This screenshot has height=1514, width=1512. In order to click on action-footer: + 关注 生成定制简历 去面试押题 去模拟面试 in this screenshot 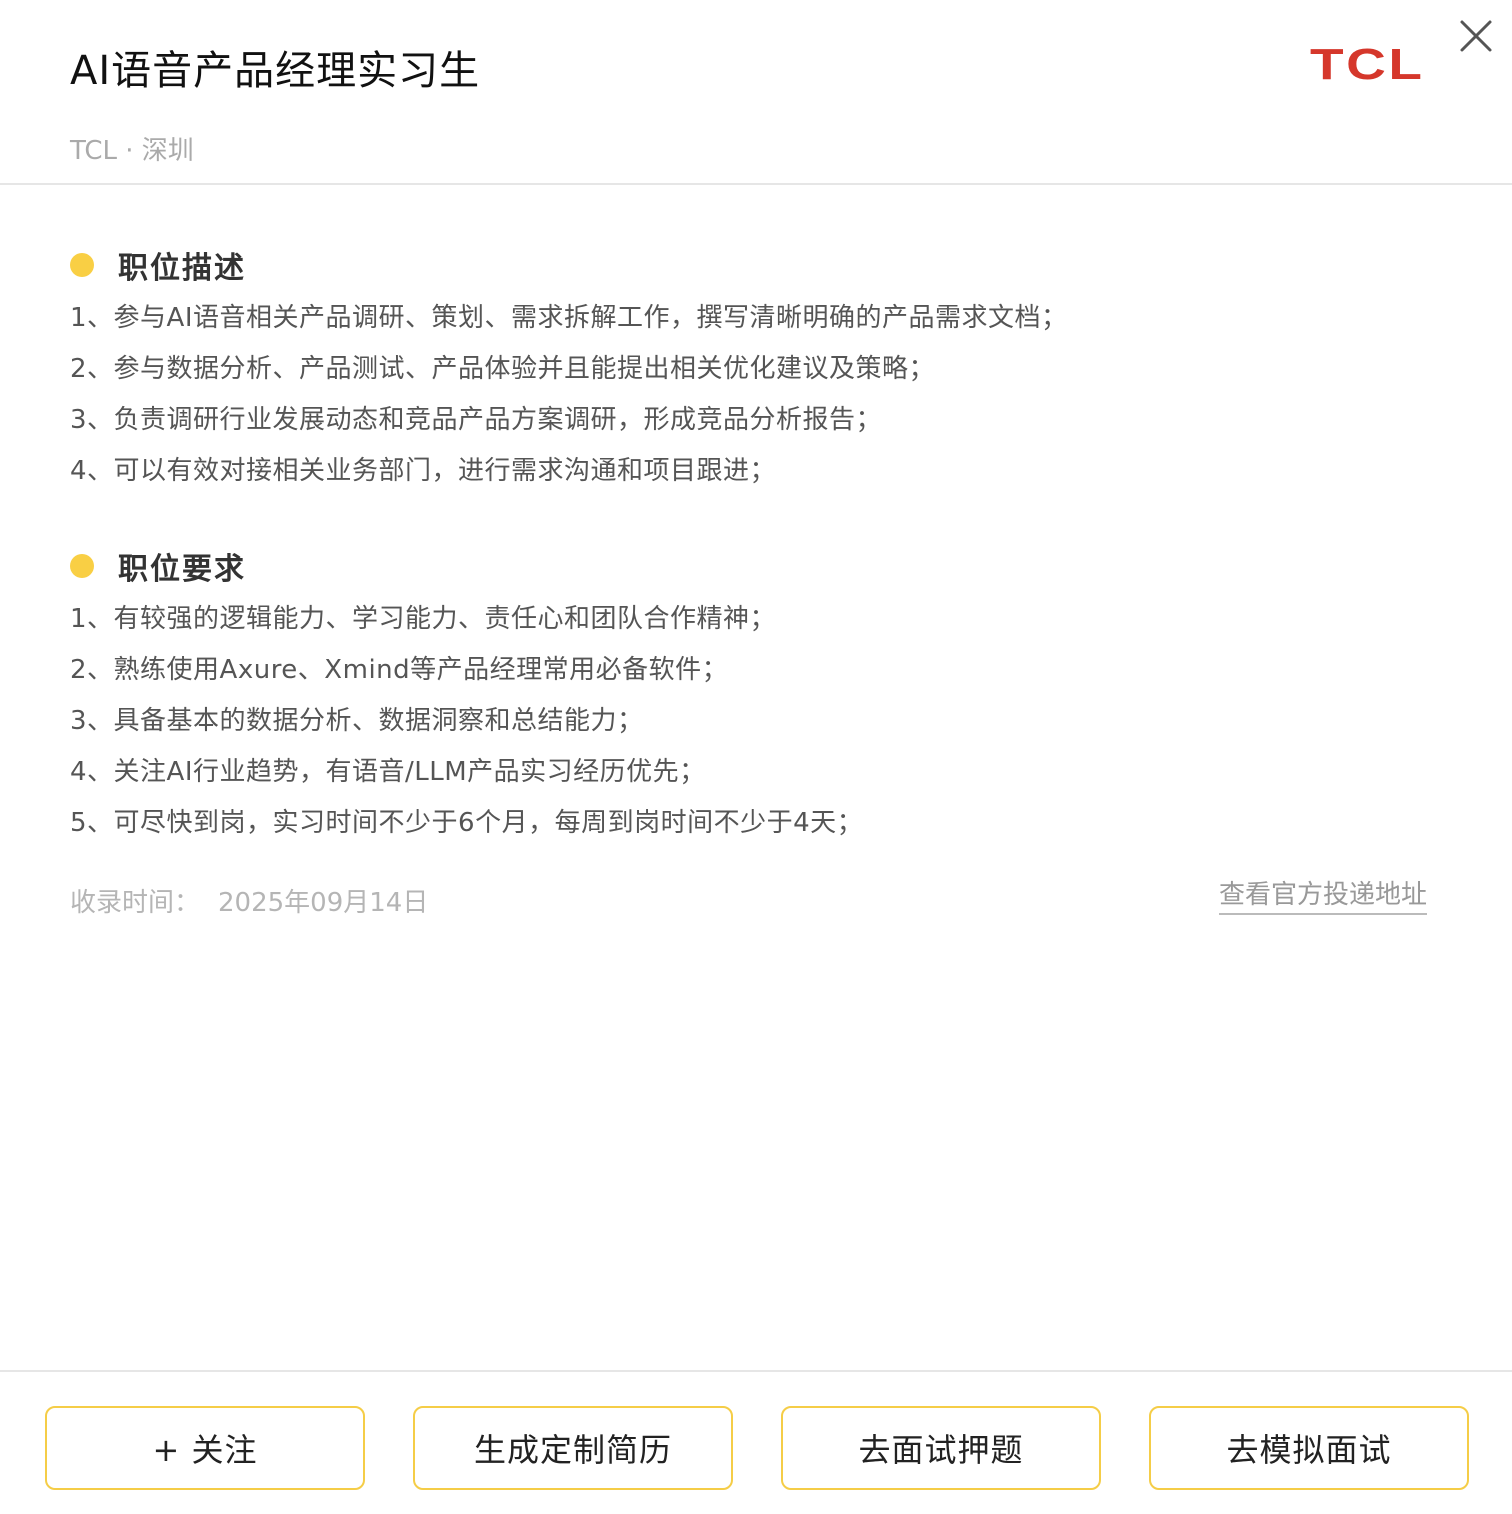, I will do `click(756, 1442)`.